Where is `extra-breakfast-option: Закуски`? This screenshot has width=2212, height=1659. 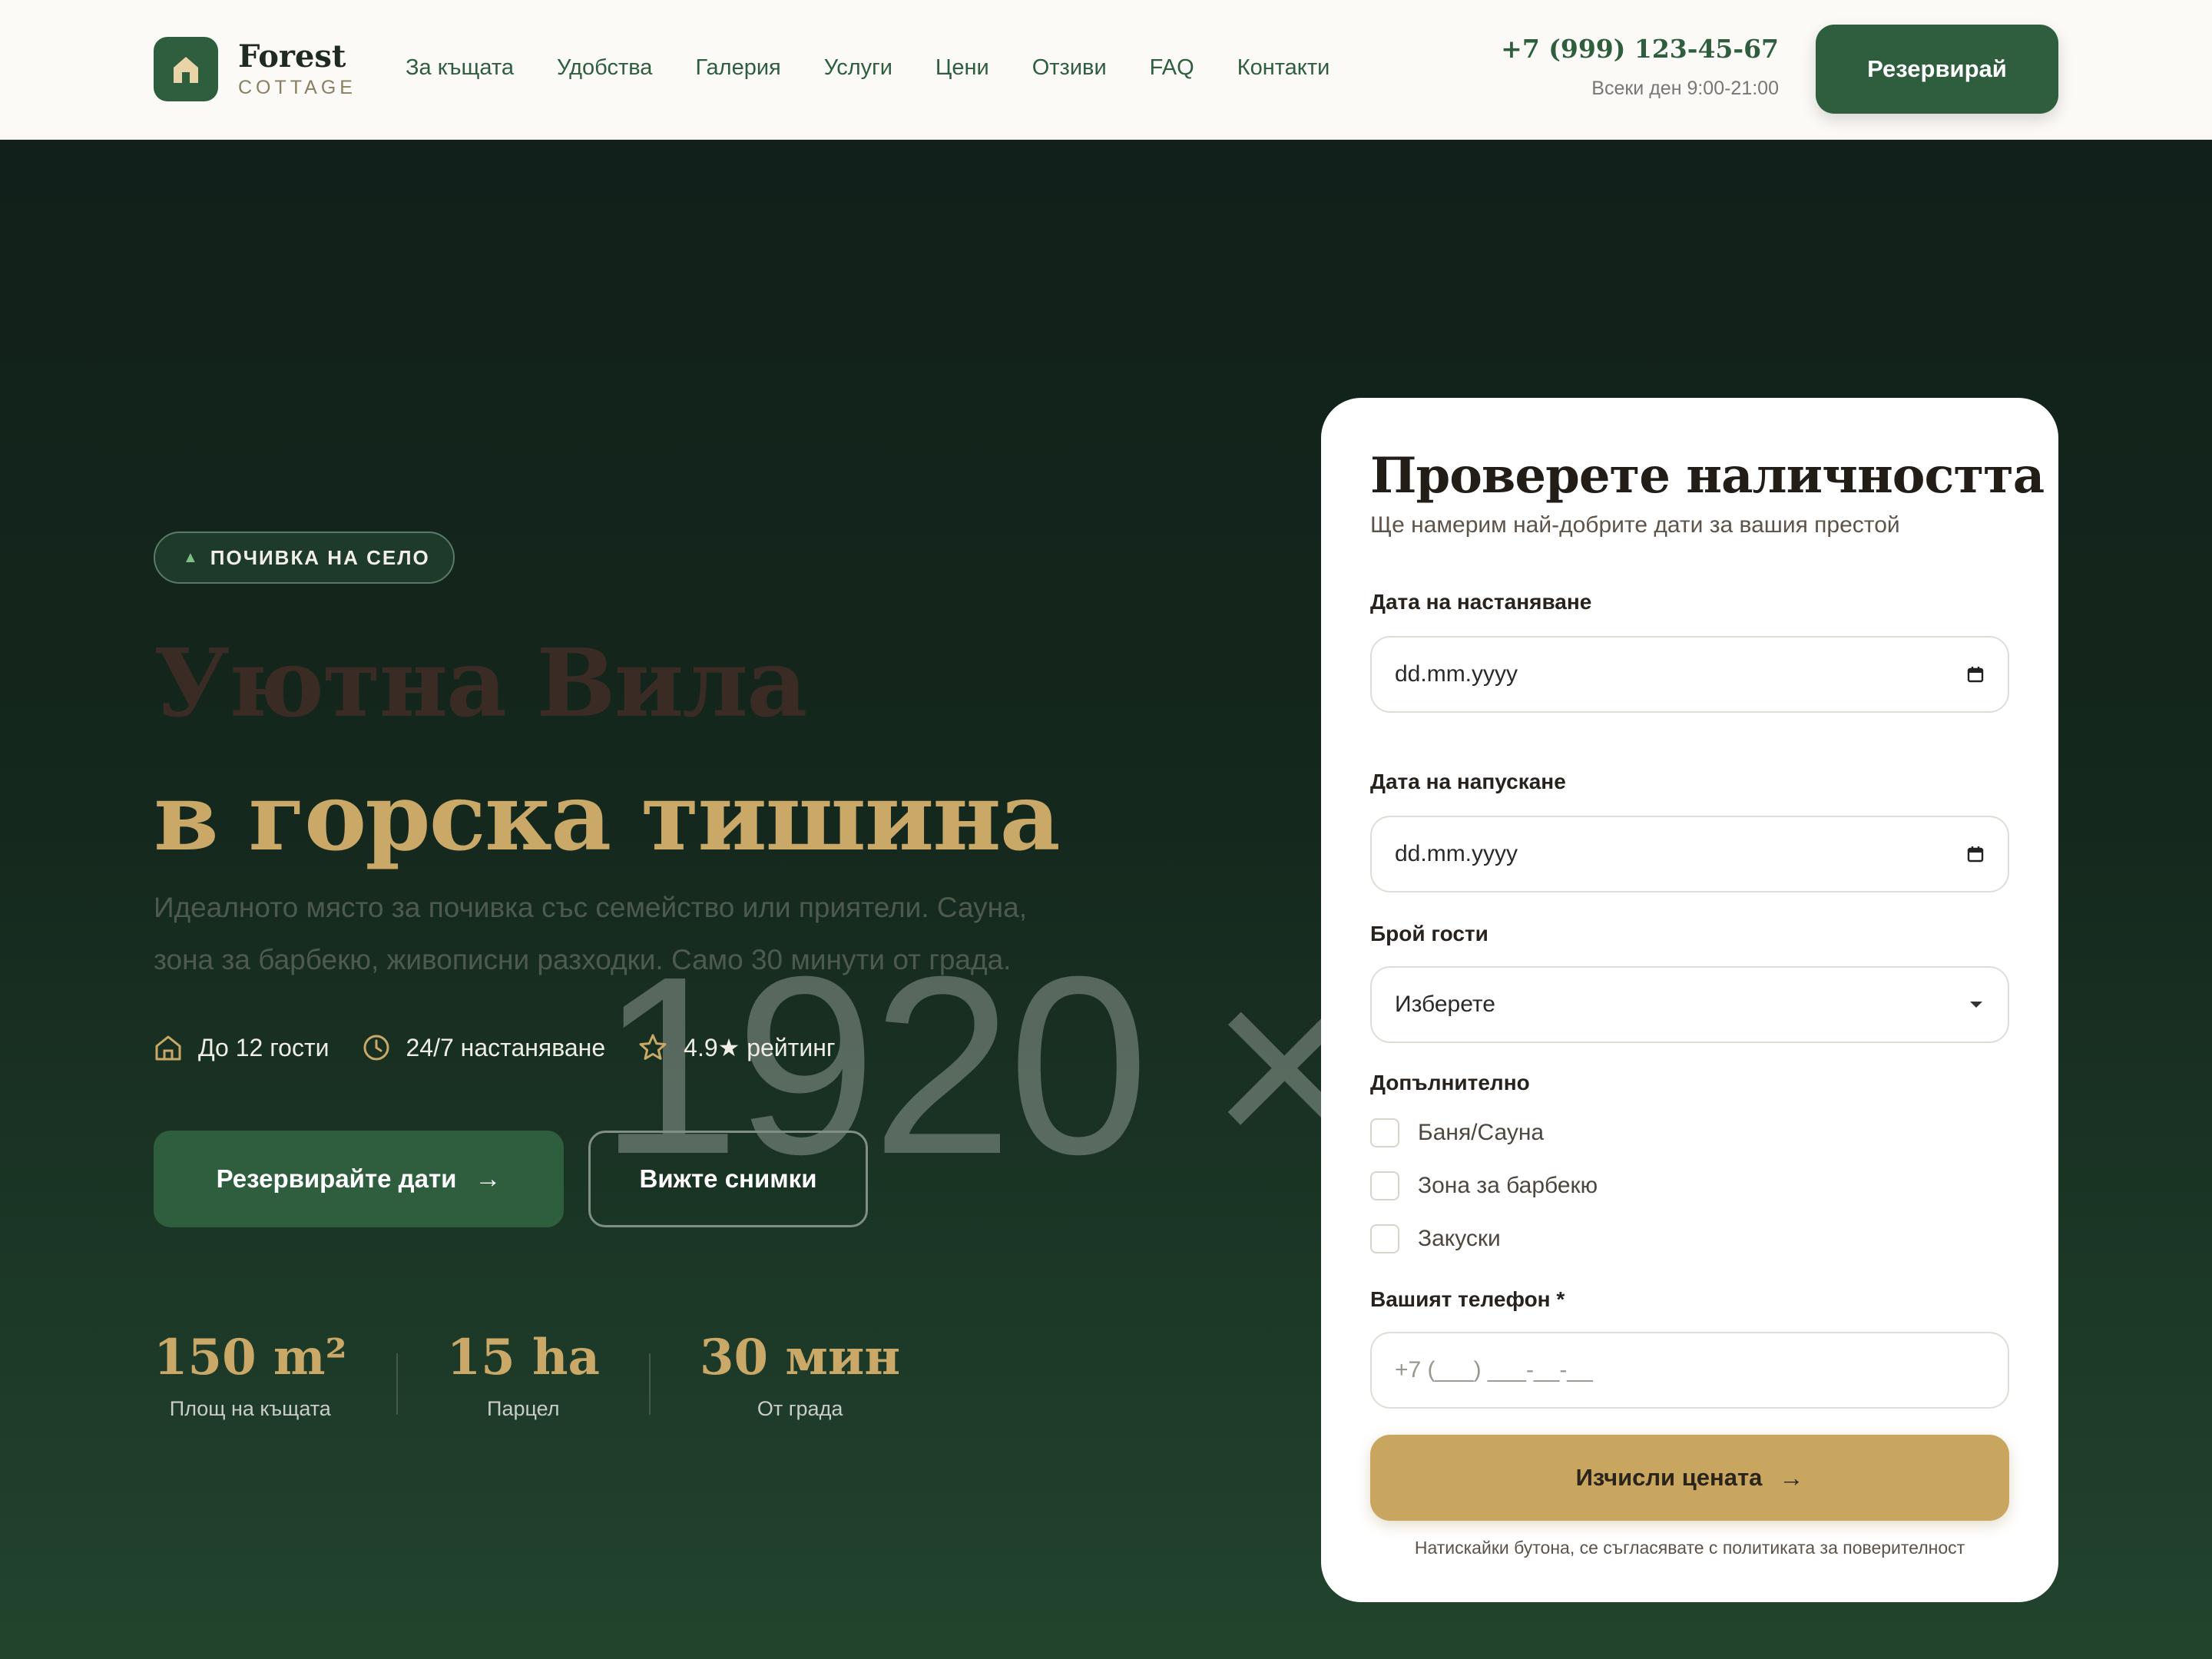
extra-breakfast-option: Закуски is located at coordinates (1435, 1238).